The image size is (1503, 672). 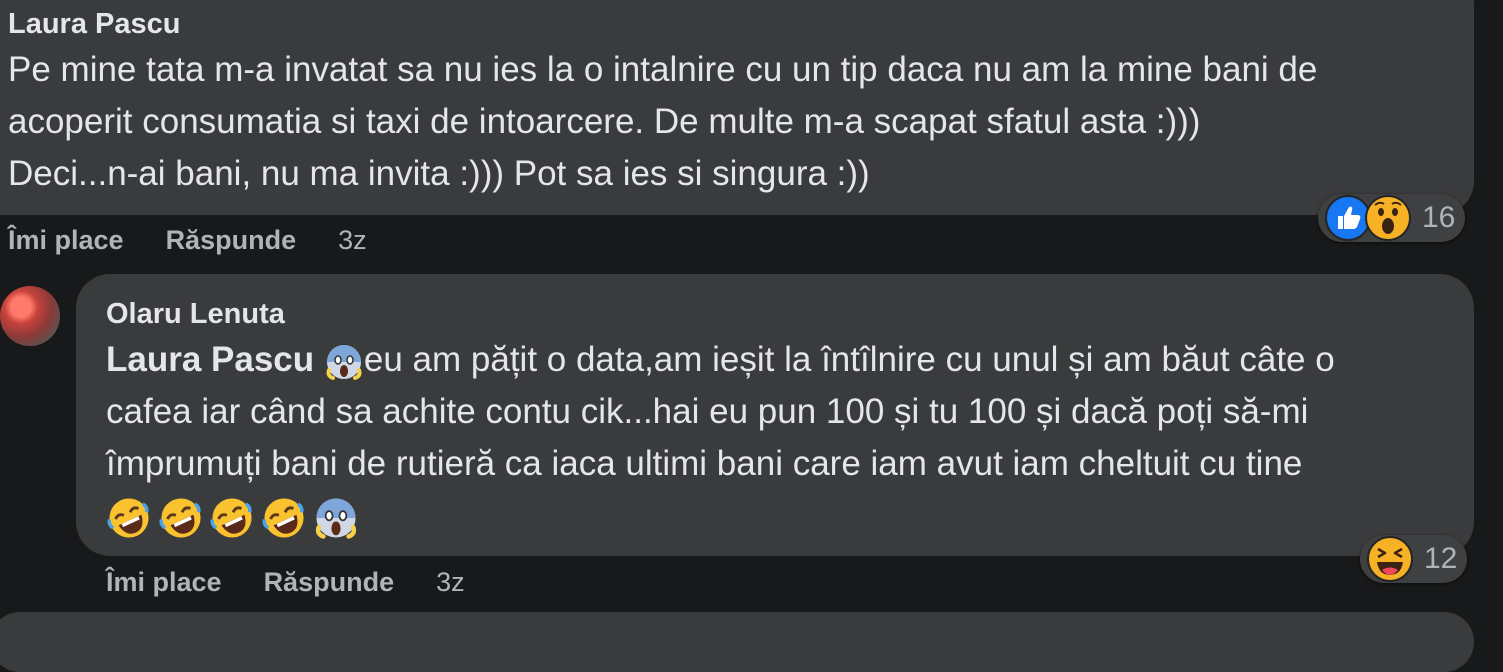 I want to click on reaction-count: 16, so click(x=1439, y=217).